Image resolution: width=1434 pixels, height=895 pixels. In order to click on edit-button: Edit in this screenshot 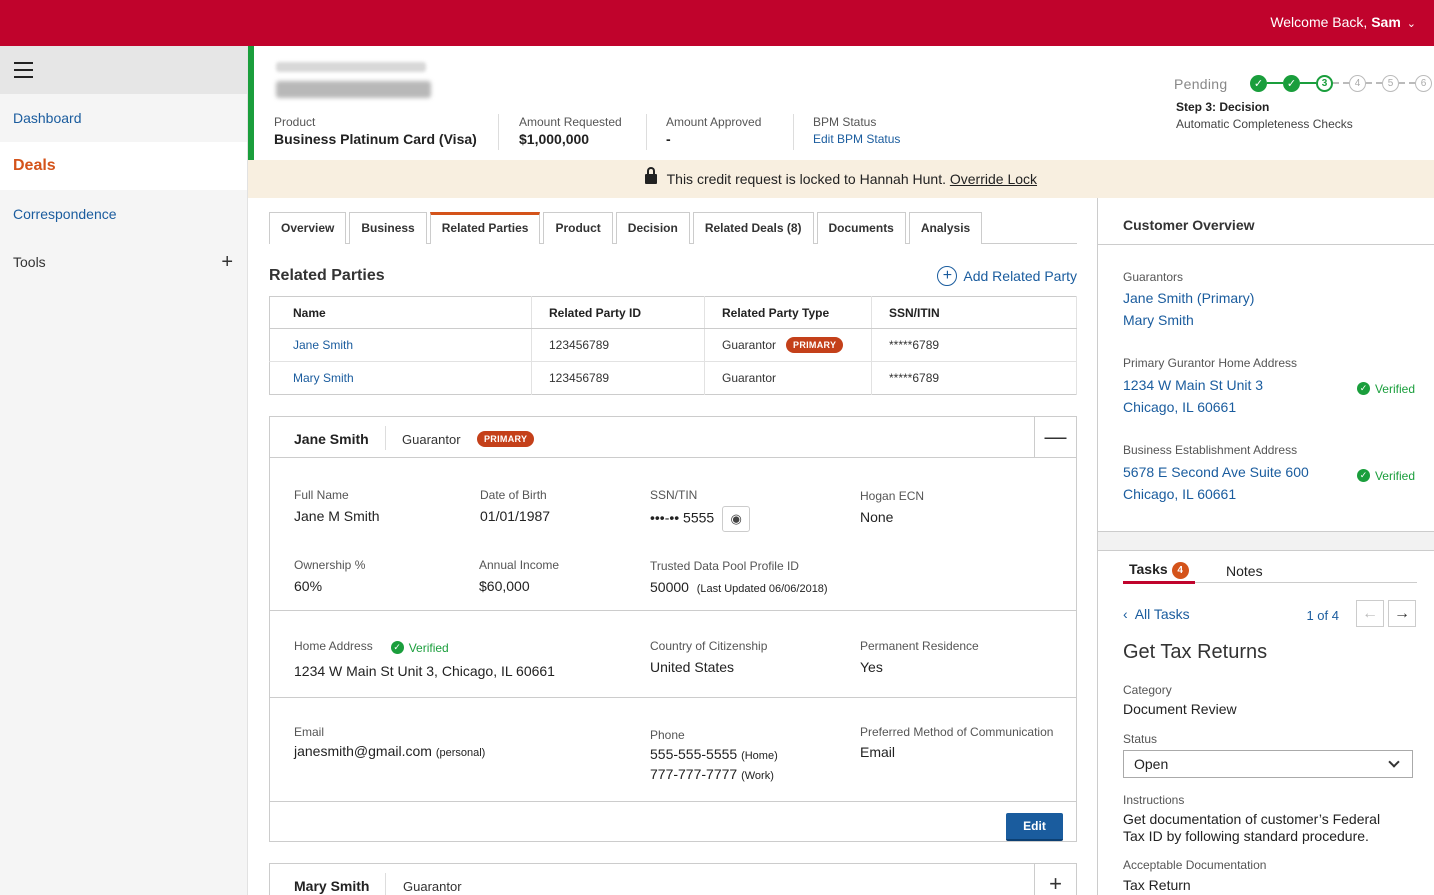, I will do `click(1034, 827)`.